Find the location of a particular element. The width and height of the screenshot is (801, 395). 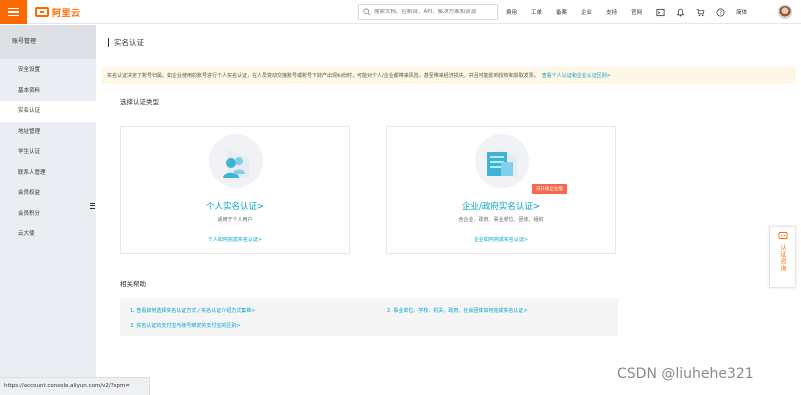

nav-official-site: 官网 is located at coordinates (636, 12).